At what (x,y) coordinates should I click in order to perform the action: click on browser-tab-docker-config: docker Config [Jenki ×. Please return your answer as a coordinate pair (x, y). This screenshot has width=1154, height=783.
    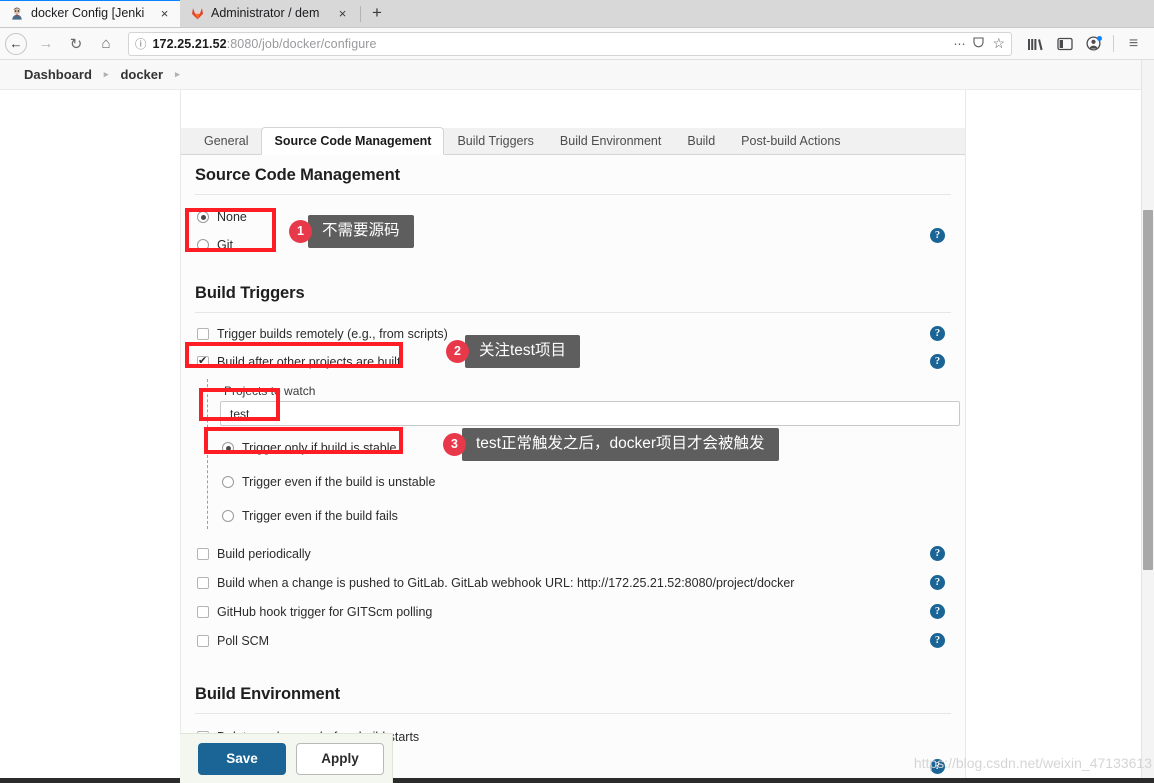
    Looking at the image, I should click on (90, 13).